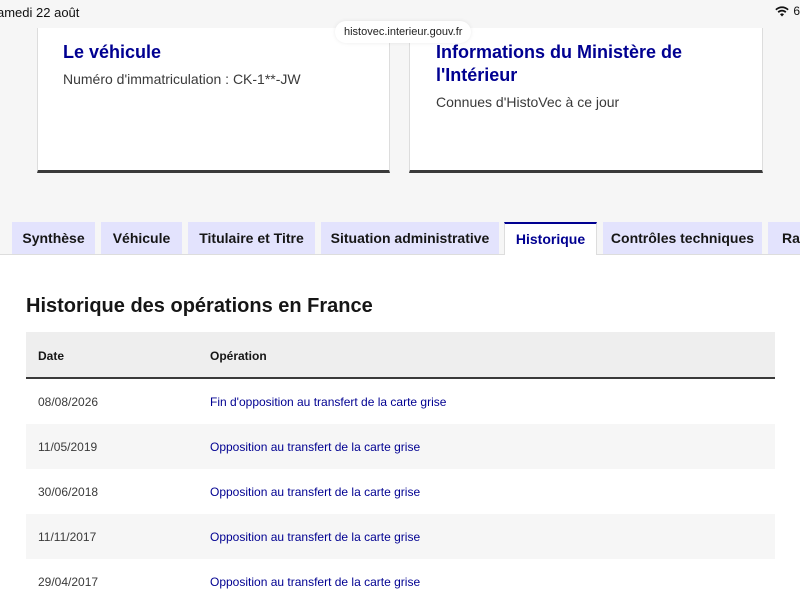  Describe the element at coordinates (68, 492) in the screenshot. I see `row-date: 30/06/2018` at that location.